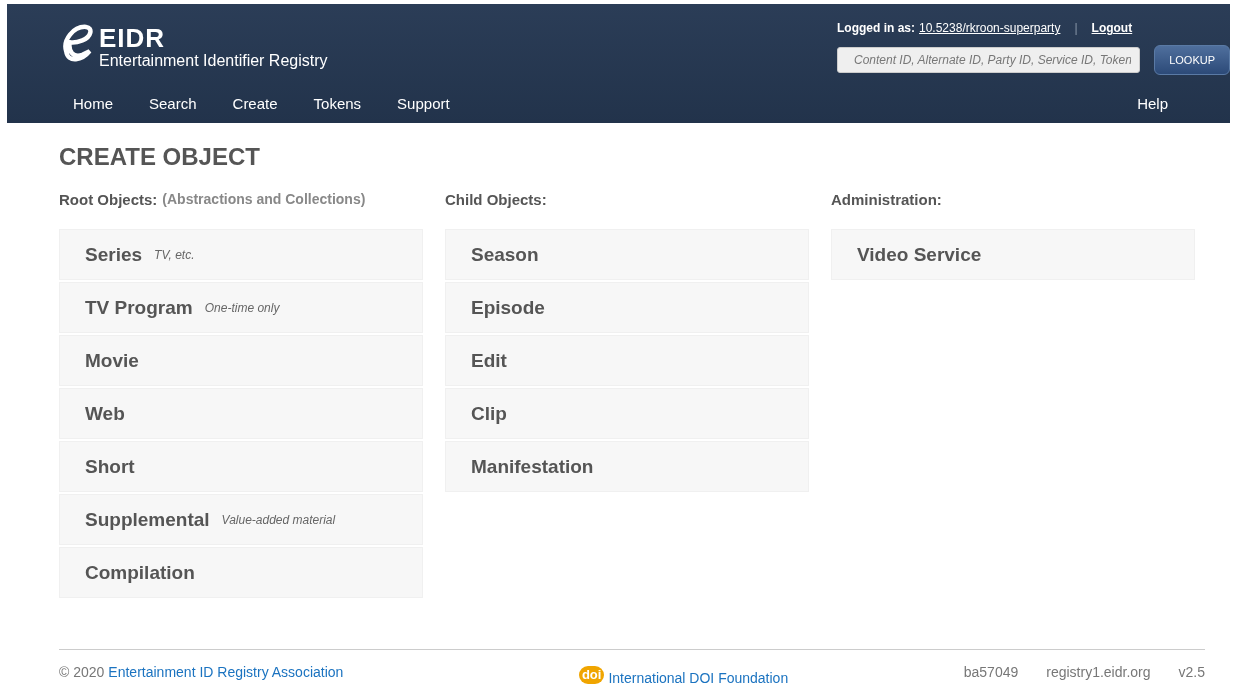 The height and width of the screenshot is (685, 1244). Describe the element at coordinates (989, 60) in the screenshot. I see `lookup-field: Content ID, Alternate ID, Party ID, Service ID, Token` at that location.